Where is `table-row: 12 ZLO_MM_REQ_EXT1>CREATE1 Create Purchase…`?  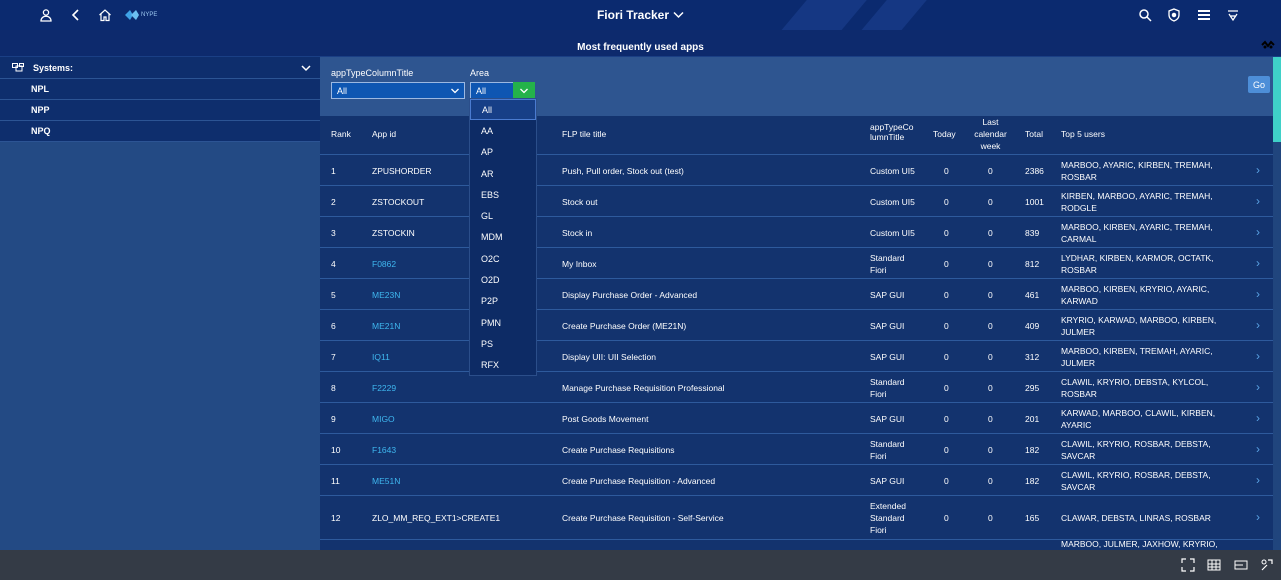
table-row: 12 ZLO_MM_REQ_EXT1>CREATE1 Create Purchase… is located at coordinates (796, 517).